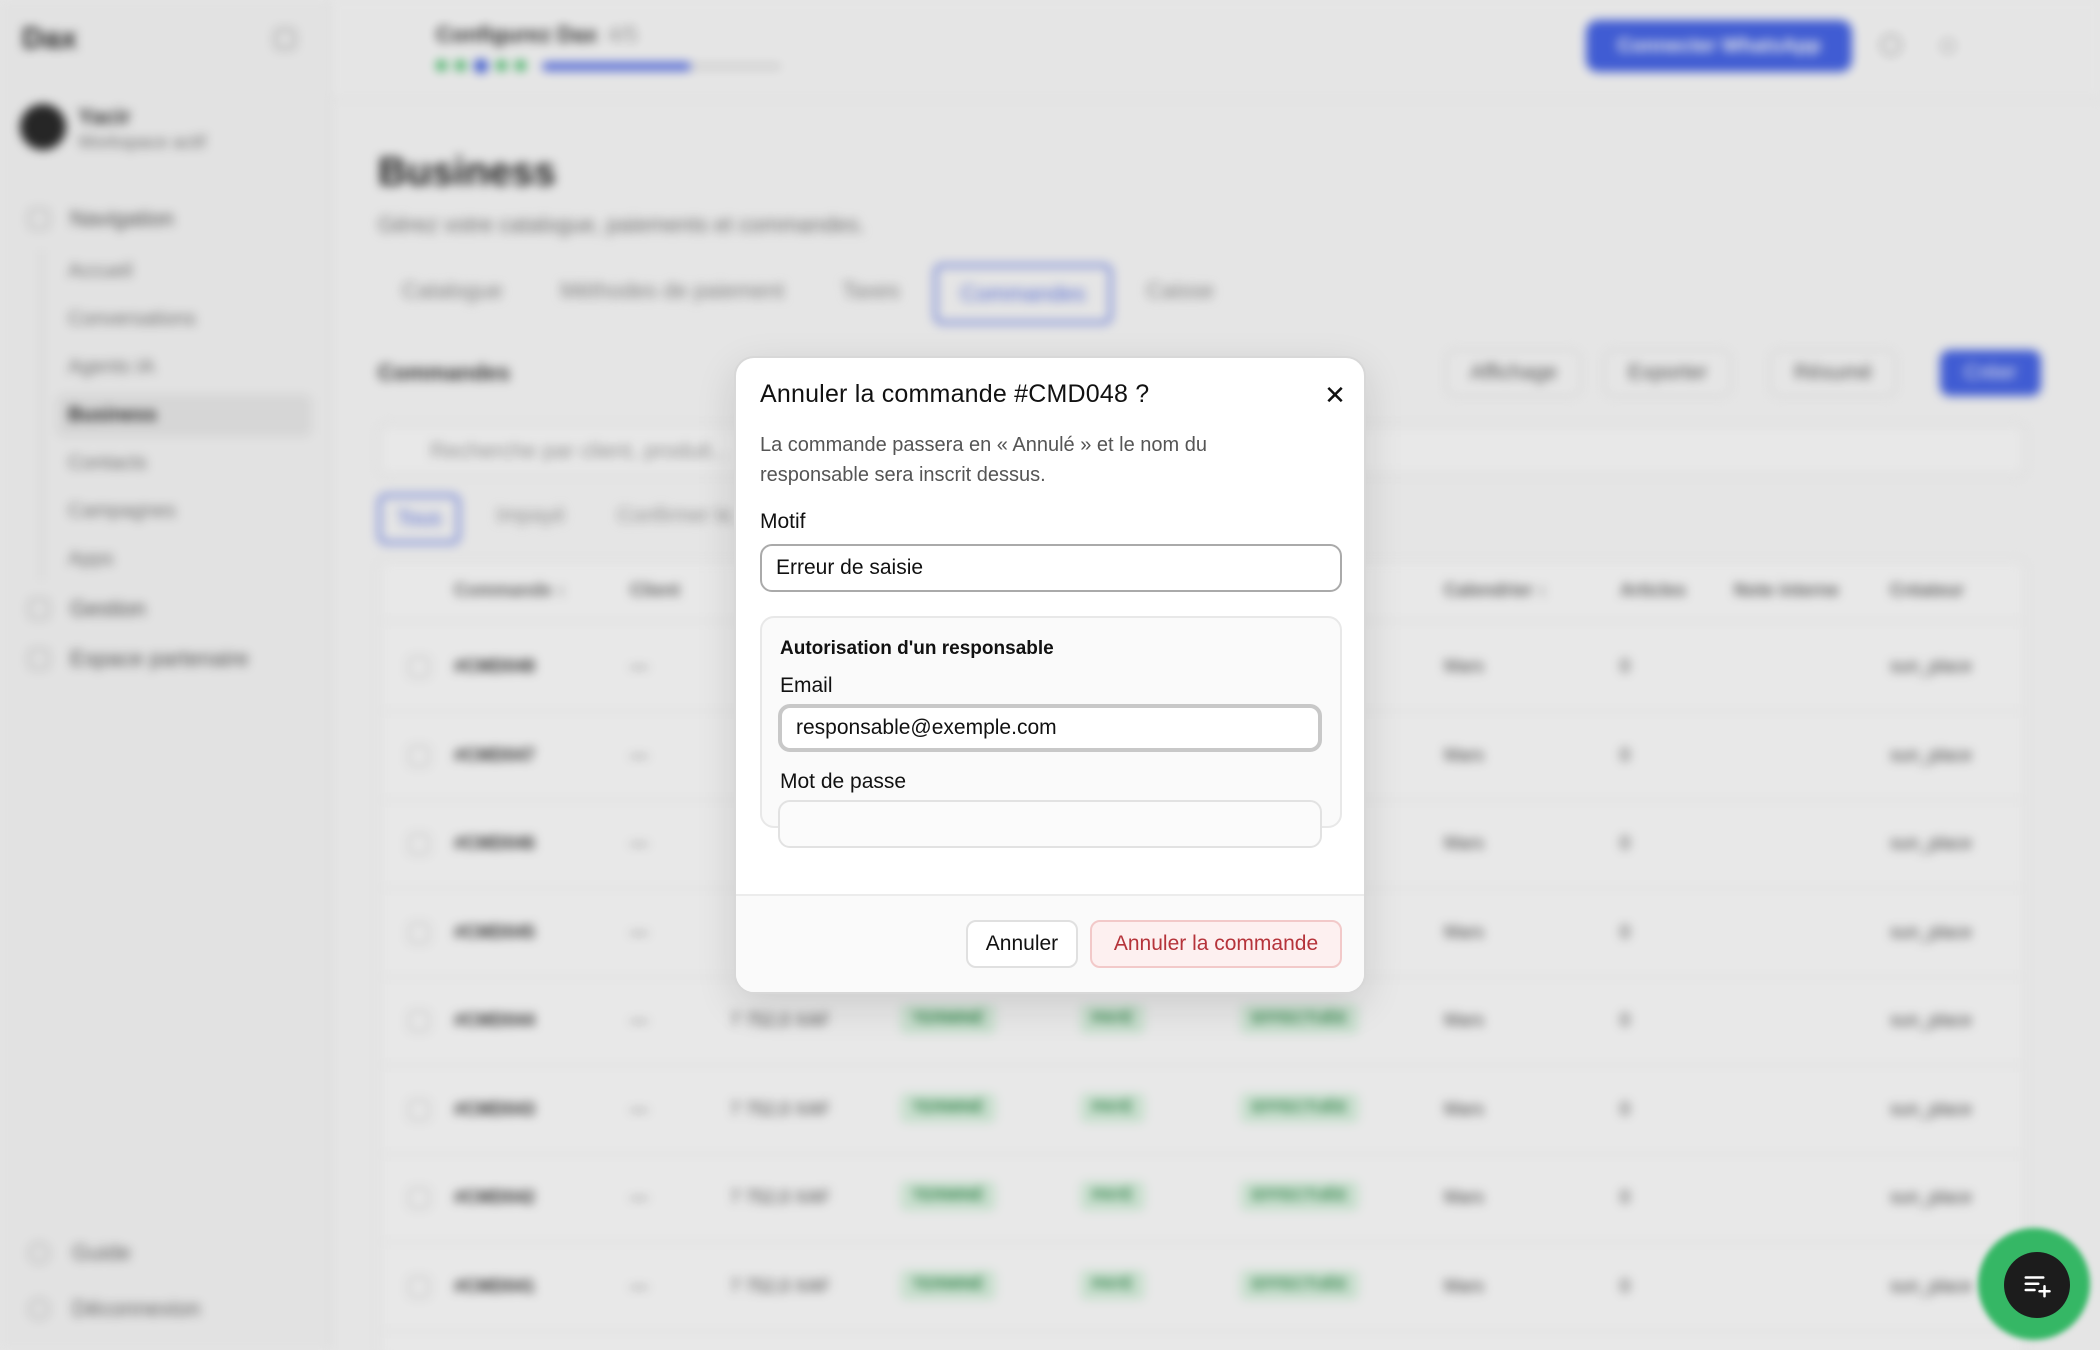 The image size is (2100, 1350). Describe the element at coordinates (1216, 944) in the screenshot. I see `confirm-cancel-order-button: Annuler la commande` at that location.